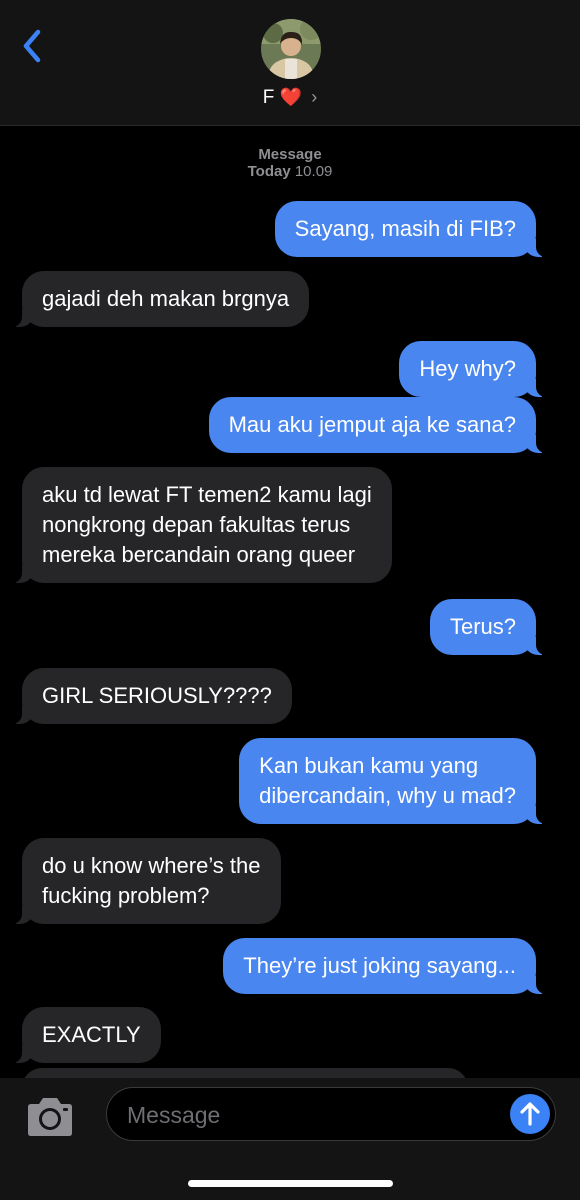 The width and height of the screenshot is (580, 1200). I want to click on message-text: EXACTLY, so click(91, 1034).